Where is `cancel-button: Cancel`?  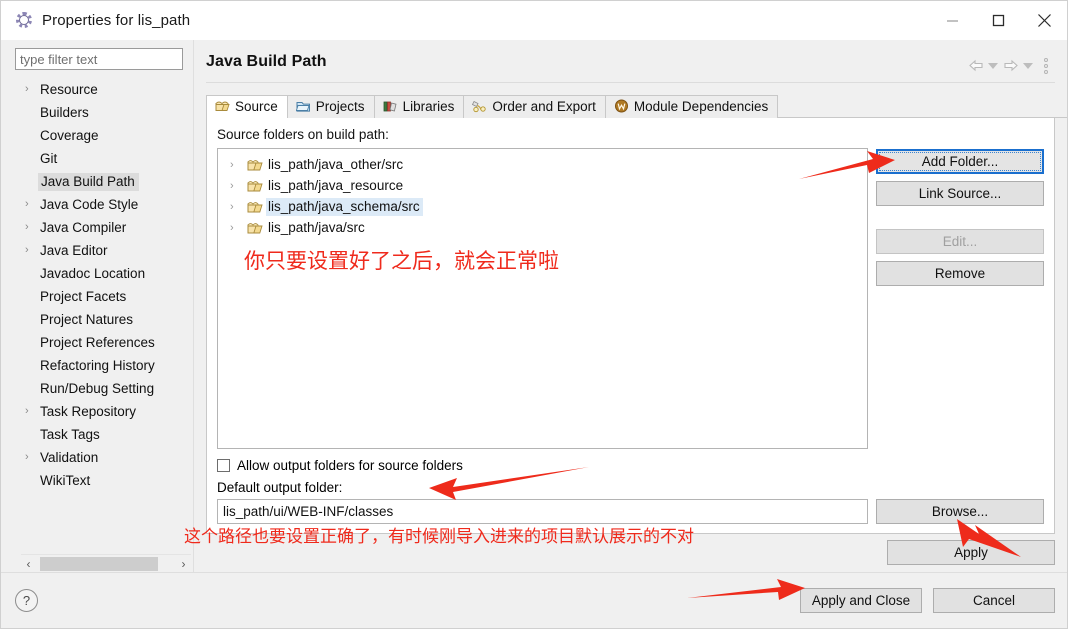 cancel-button: Cancel is located at coordinates (994, 600).